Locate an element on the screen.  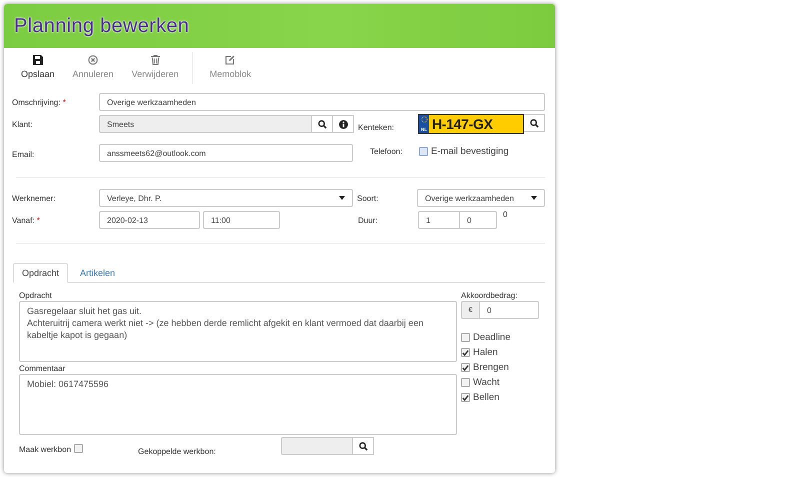
stars-icon is located at coordinates (424, 119).